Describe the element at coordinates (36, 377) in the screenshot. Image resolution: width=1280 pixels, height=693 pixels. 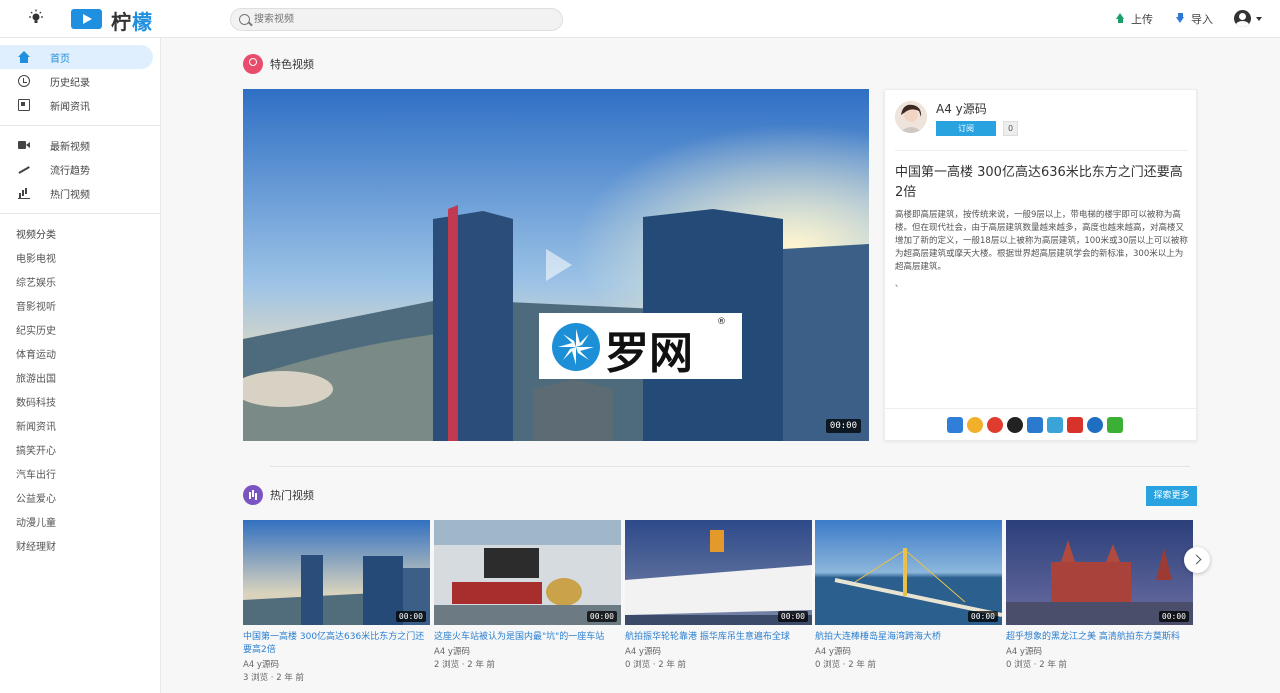
I see `category-item: 旅游出国` at that location.